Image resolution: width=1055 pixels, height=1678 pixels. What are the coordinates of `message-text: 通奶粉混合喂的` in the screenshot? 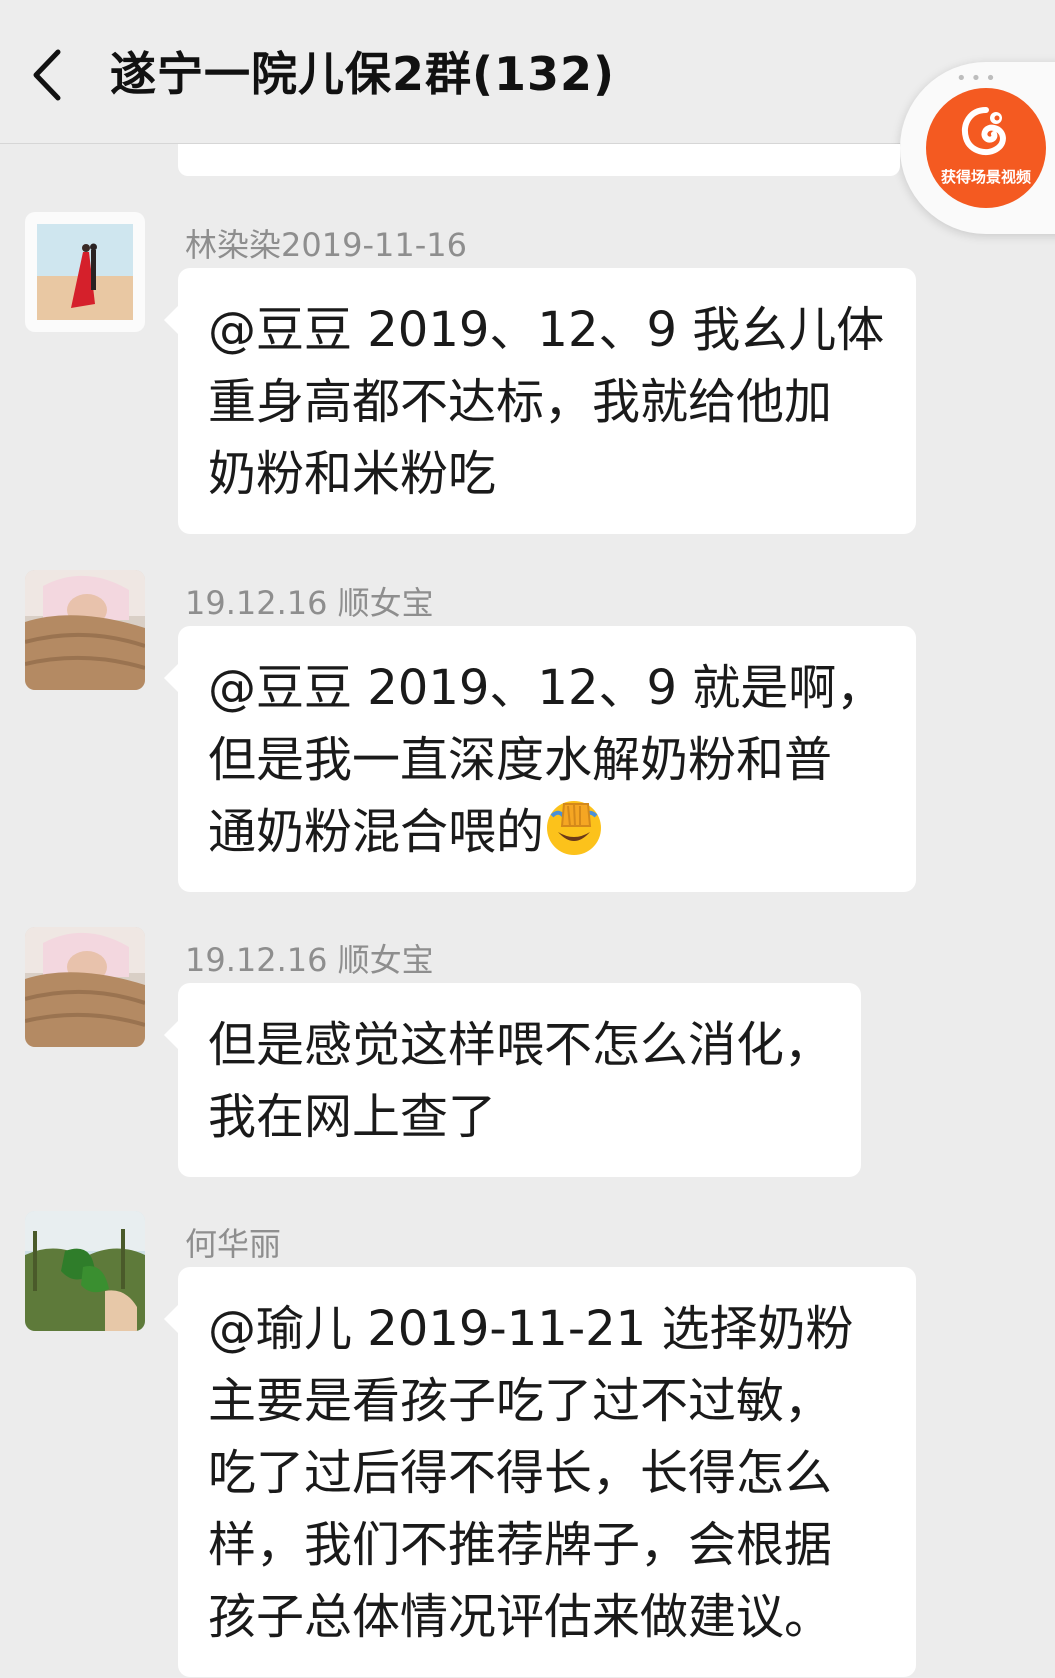 It's located at (376, 832).